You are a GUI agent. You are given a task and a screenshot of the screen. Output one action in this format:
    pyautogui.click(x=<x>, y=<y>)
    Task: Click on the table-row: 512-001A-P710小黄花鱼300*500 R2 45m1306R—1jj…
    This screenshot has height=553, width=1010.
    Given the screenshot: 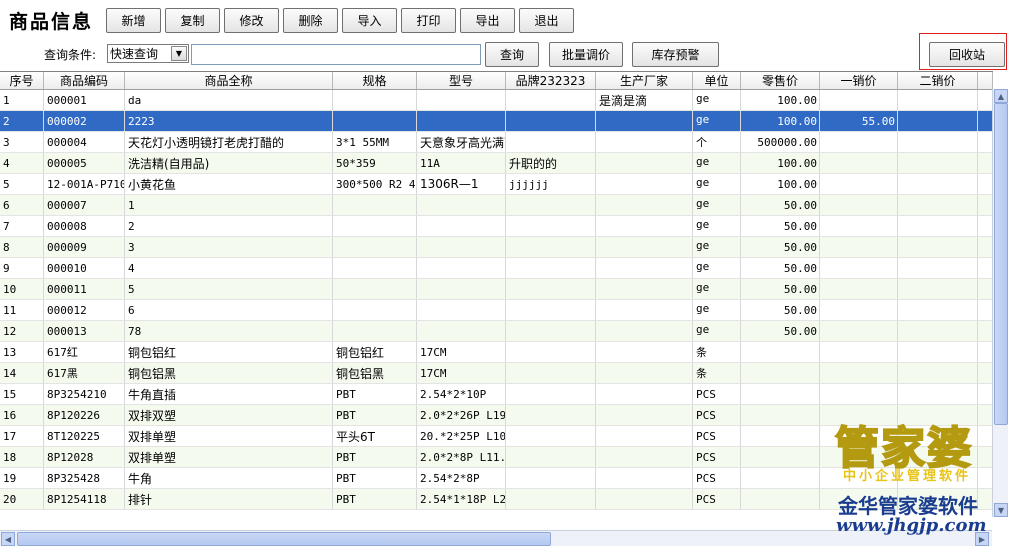 What is the action you would take?
    pyautogui.click(x=496, y=184)
    